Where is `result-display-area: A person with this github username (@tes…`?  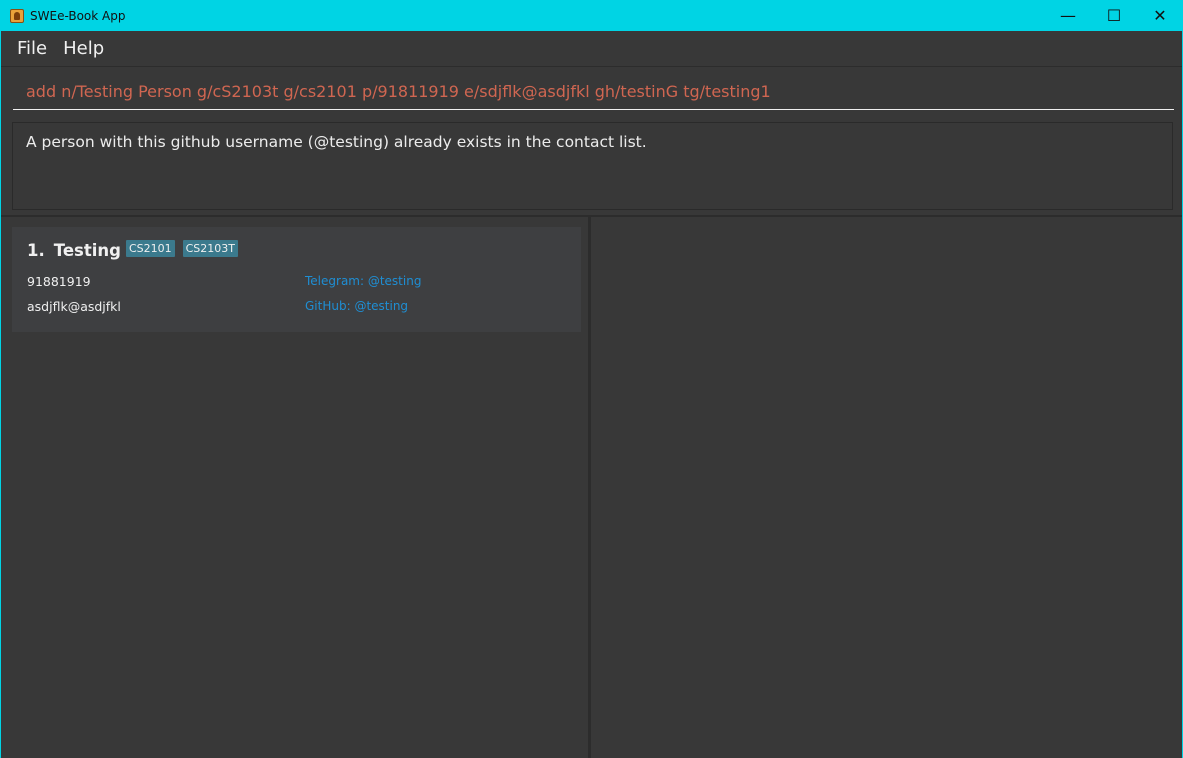
result-display-area: A person with this github username (@tes… is located at coordinates (591, 166).